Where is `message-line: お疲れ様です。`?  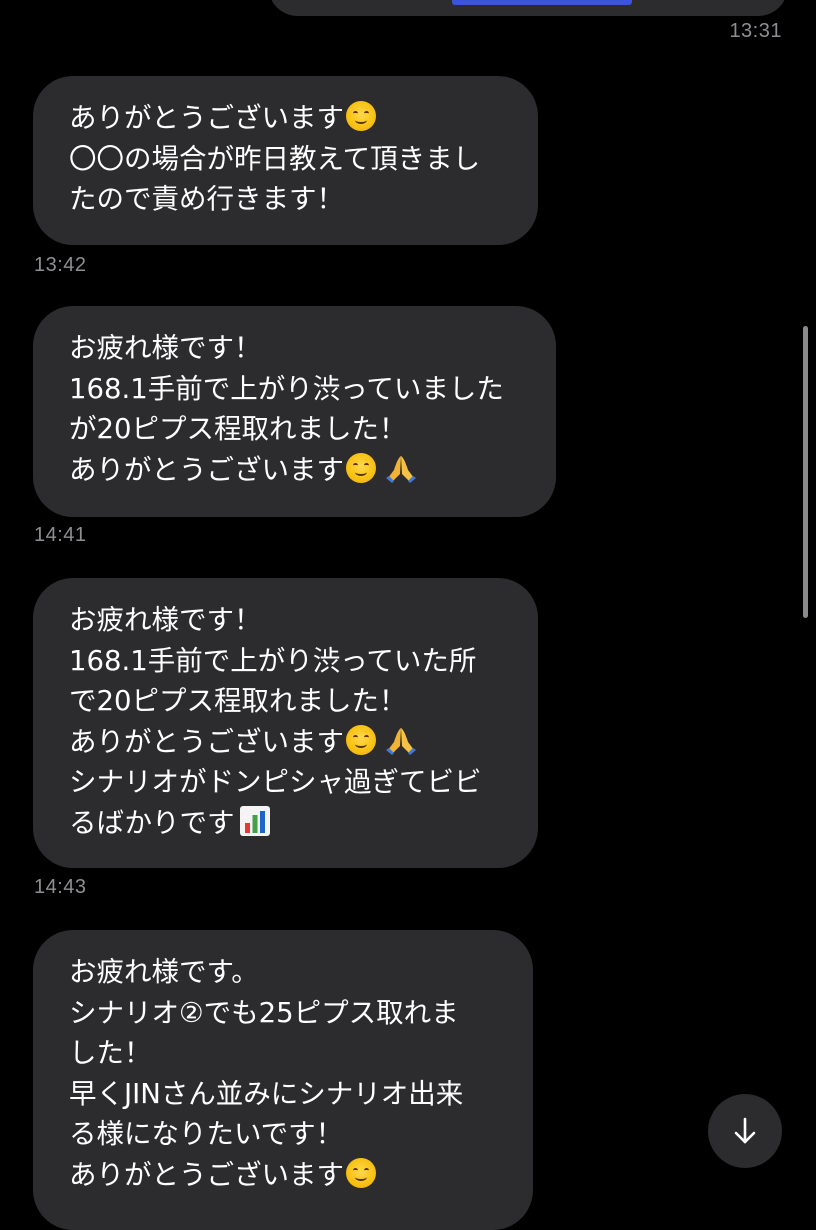
message-line: お疲れ様です。 is located at coordinates (164, 972).